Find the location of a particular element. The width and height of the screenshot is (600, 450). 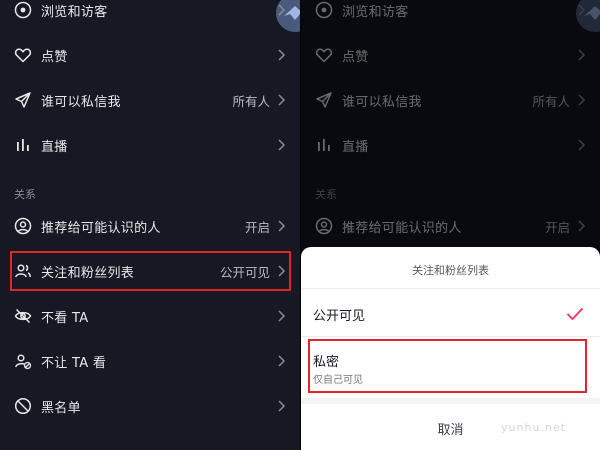

option-public-label: 公开可见 is located at coordinates (339, 314).